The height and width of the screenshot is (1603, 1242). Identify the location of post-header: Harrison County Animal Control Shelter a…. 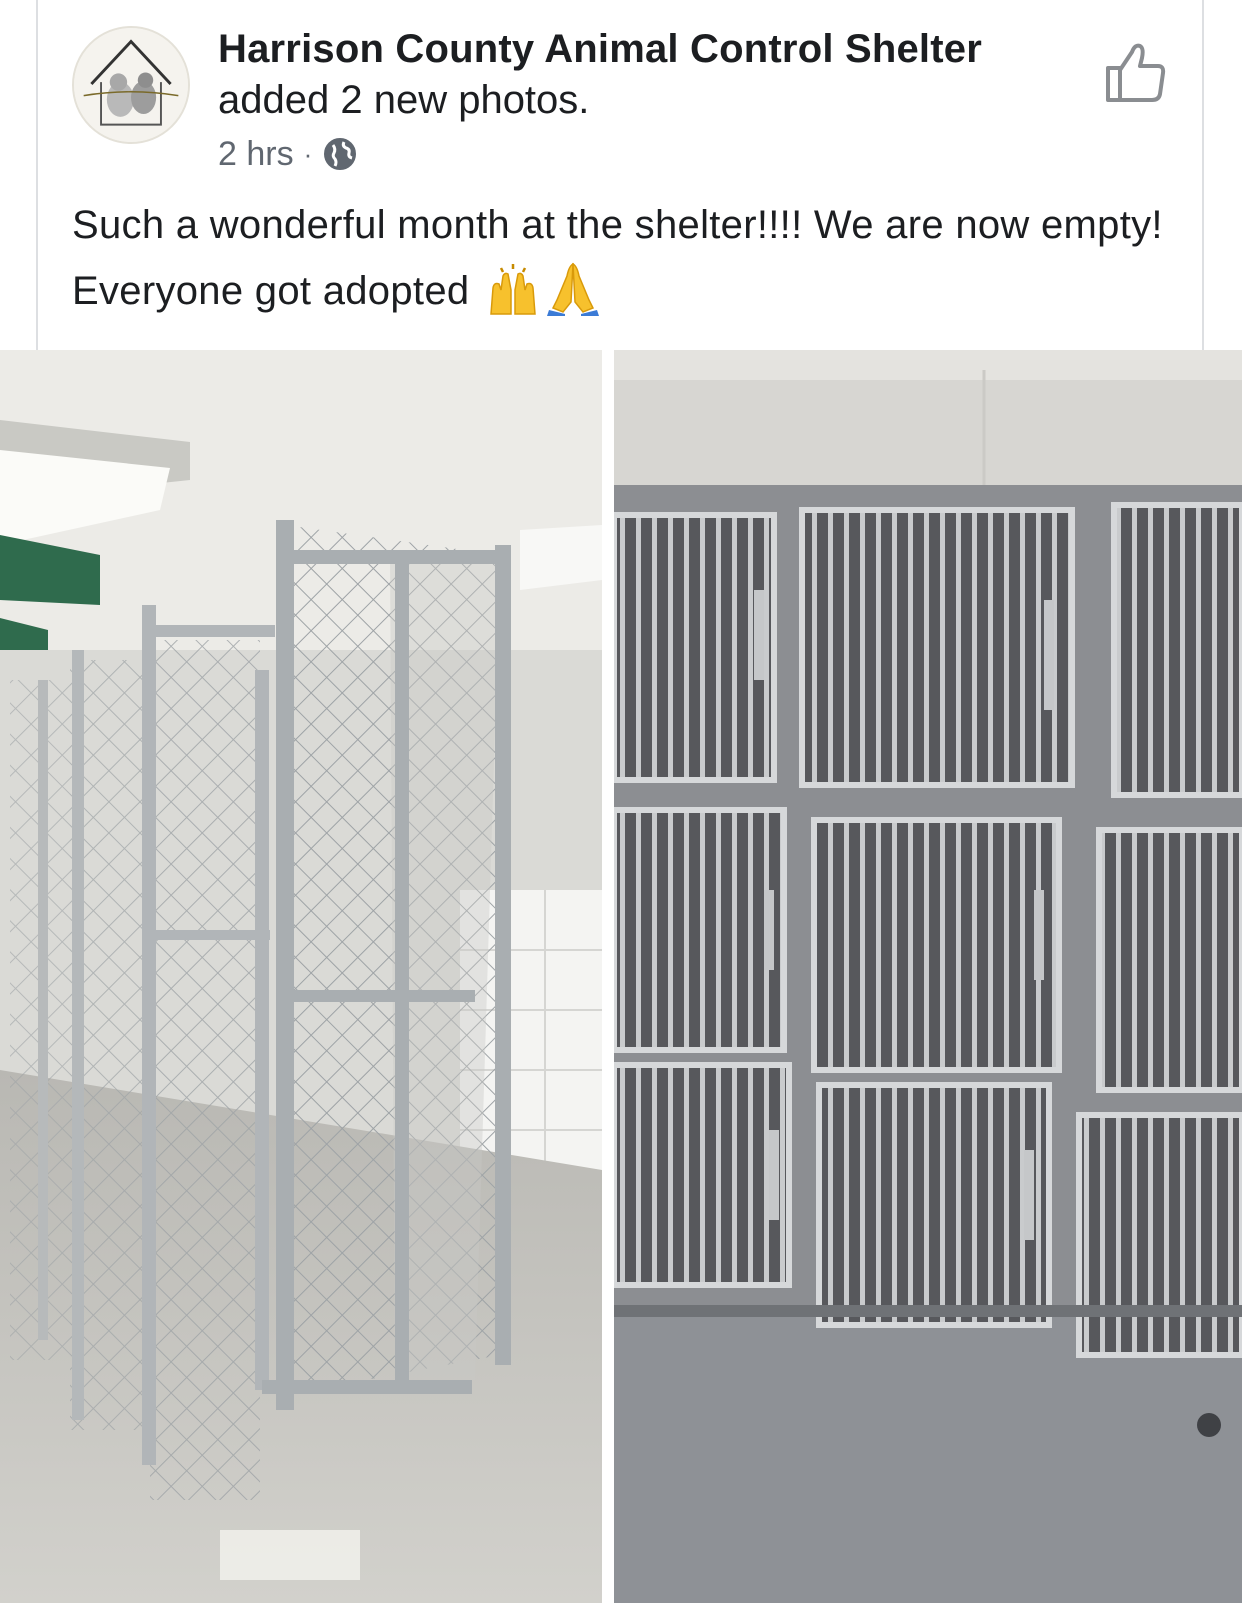
(648, 99).